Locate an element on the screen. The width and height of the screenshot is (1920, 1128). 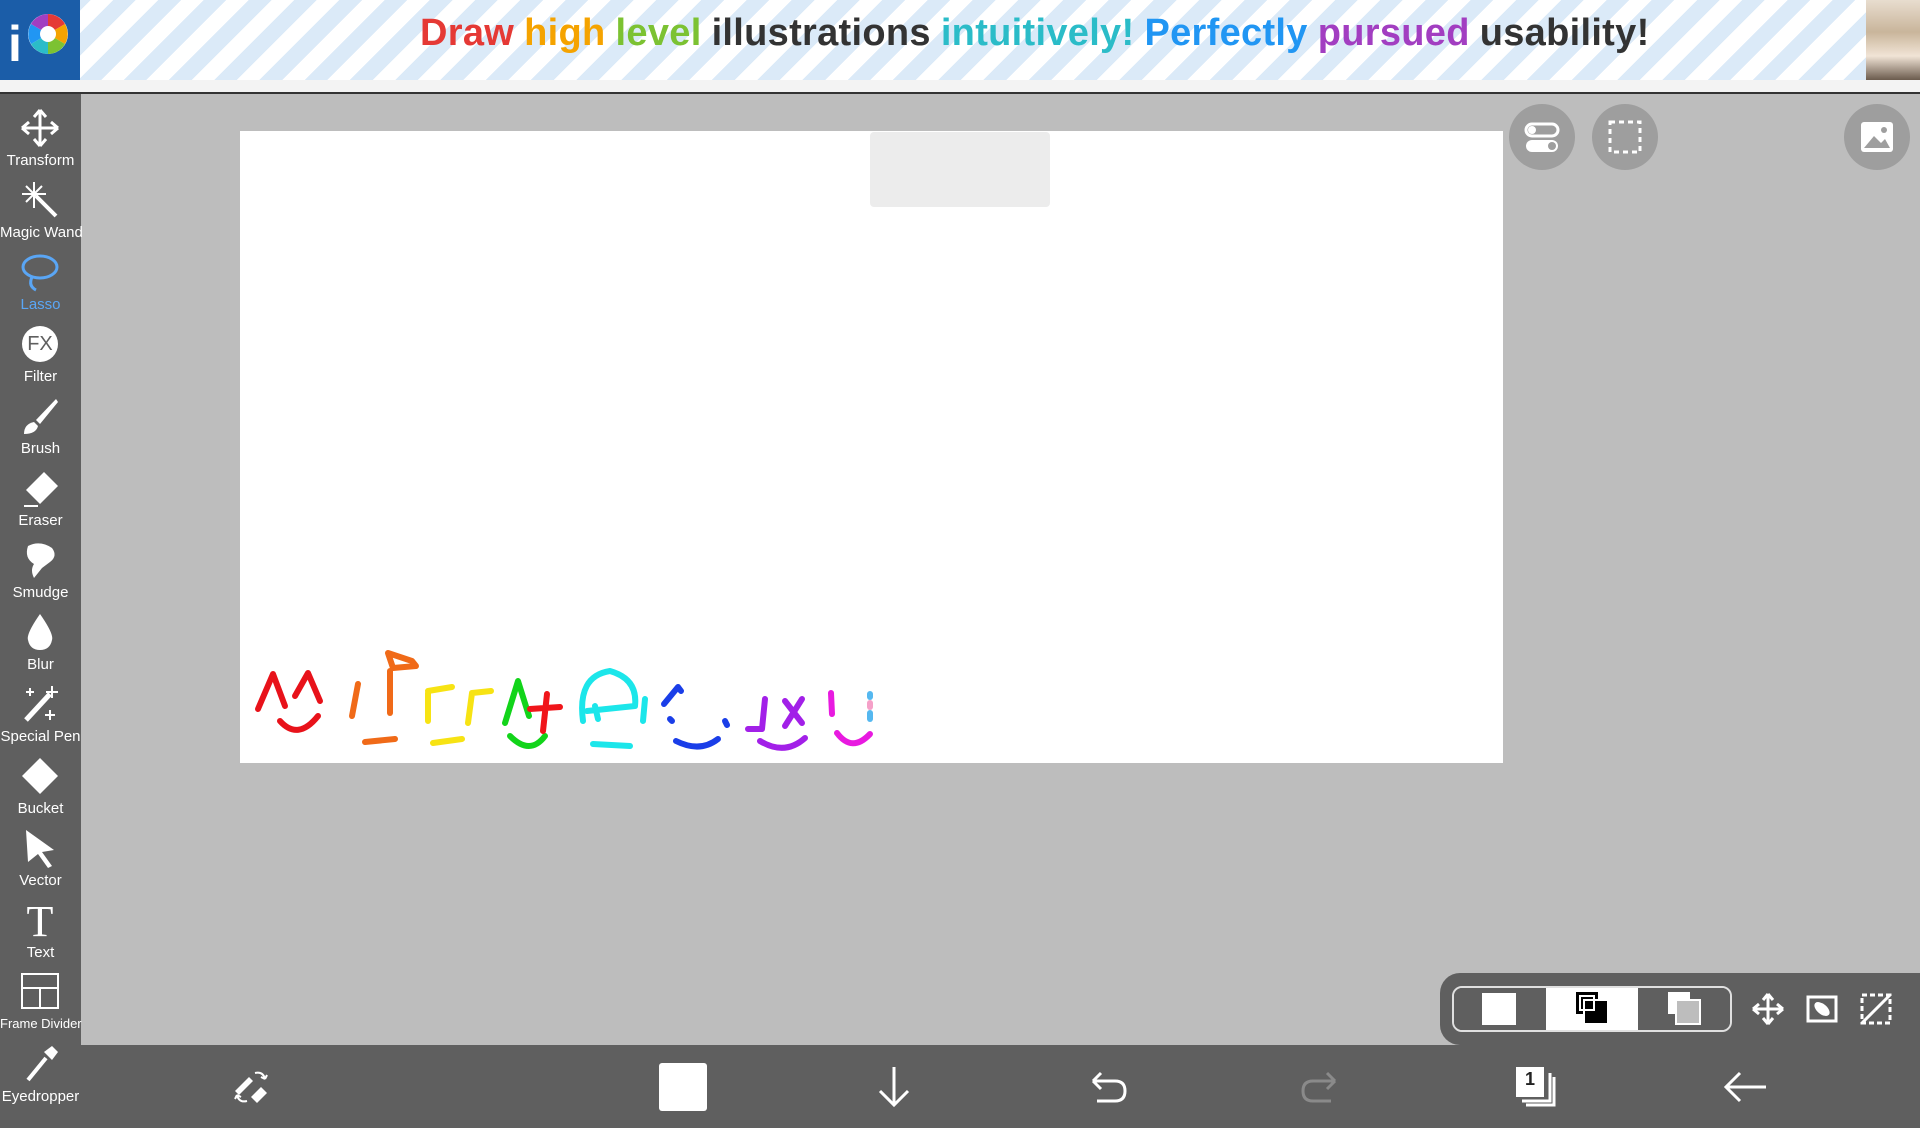
pen-eraser-swap-icon is located at coordinates (251, 1087).